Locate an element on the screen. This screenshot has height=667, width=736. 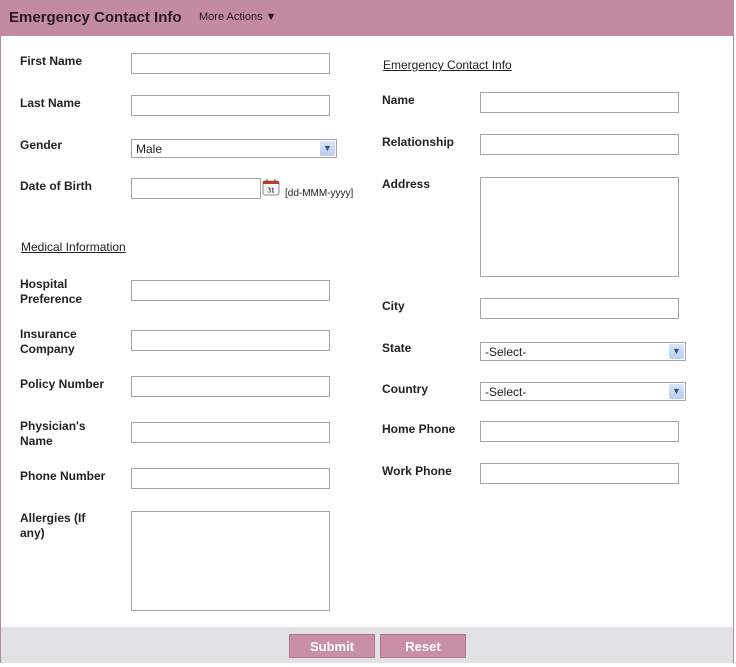
hospital-preference-input is located at coordinates (230, 290).